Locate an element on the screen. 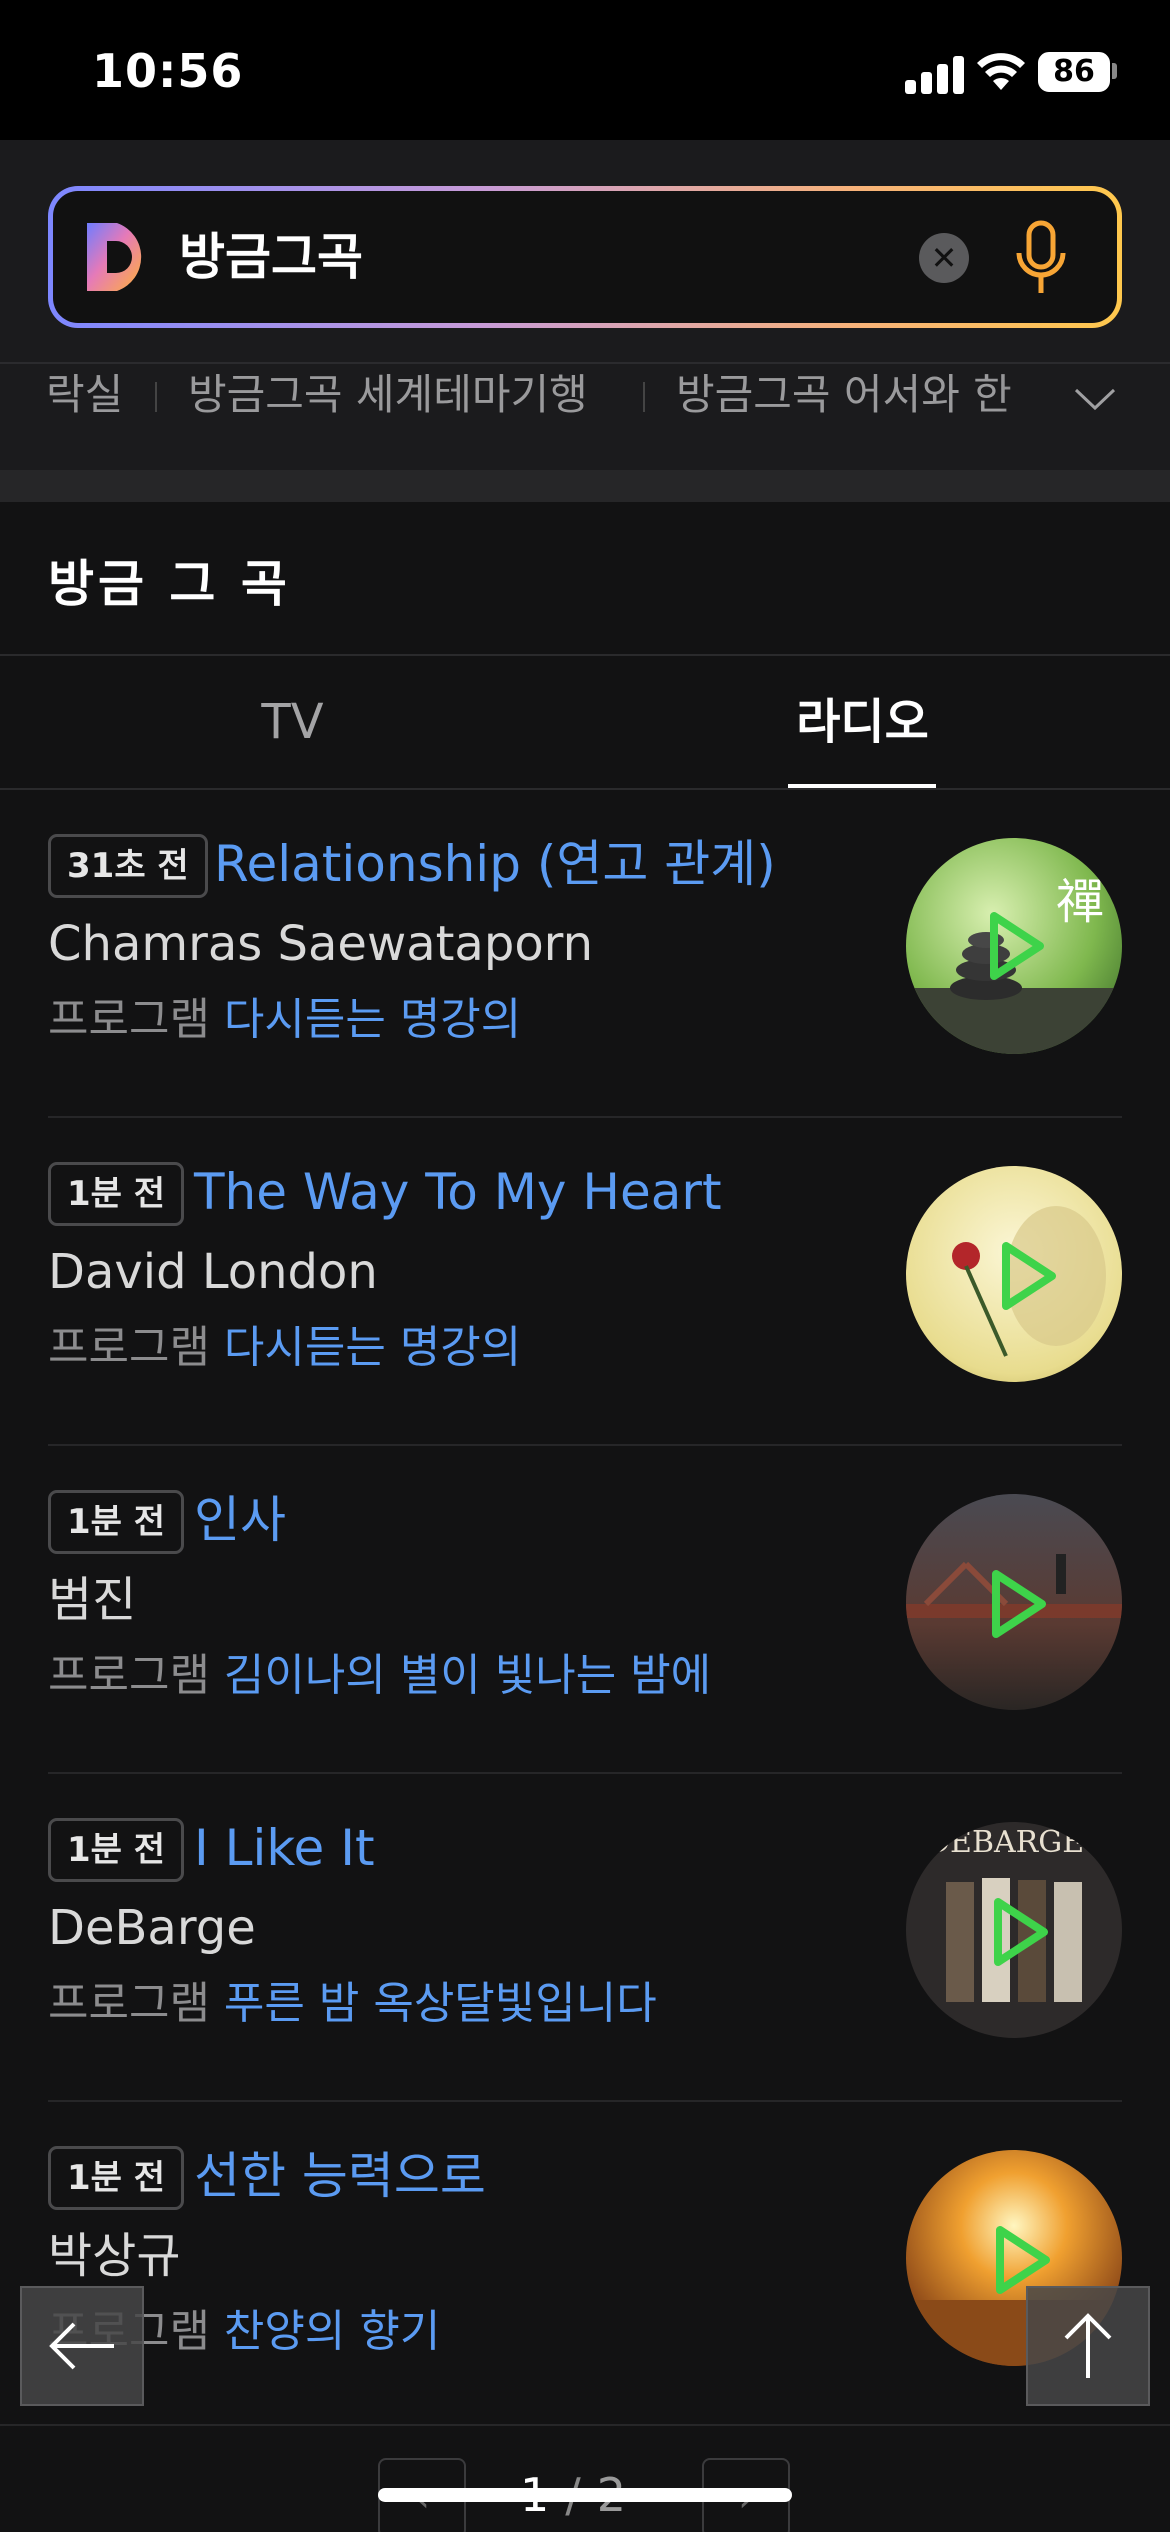 The height and width of the screenshot is (2532, 1170). song-title: 인사 is located at coordinates (240, 1520).